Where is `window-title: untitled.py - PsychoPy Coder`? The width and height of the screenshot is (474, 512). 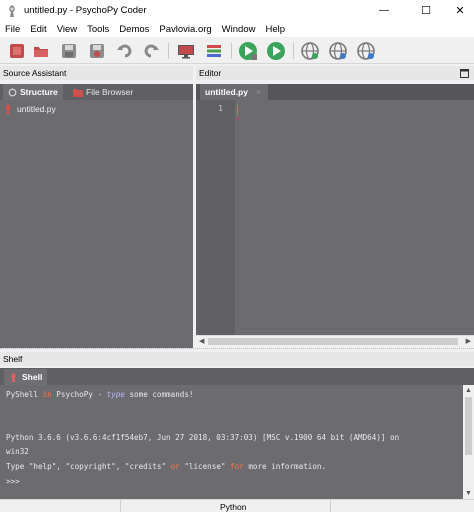
window-title: untitled.py - PsychoPy Coder is located at coordinates (85, 10).